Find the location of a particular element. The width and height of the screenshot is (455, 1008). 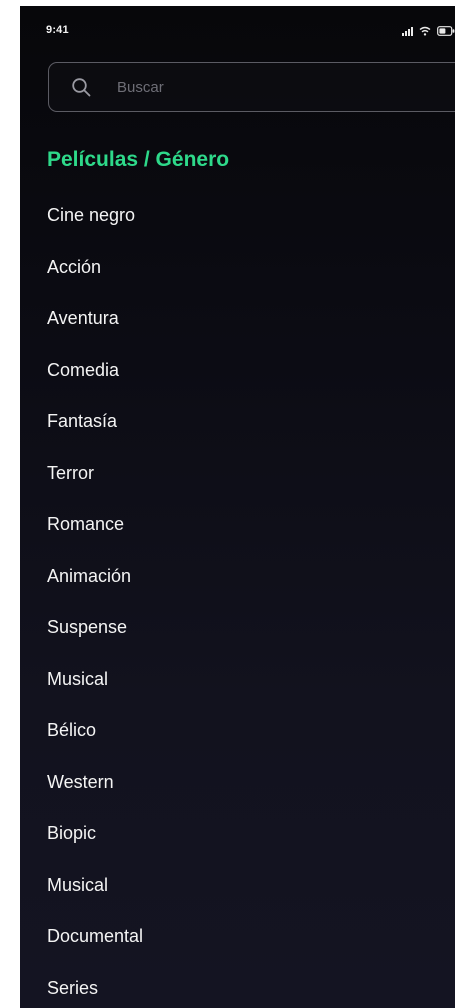

status-icons is located at coordinates (428, 29).